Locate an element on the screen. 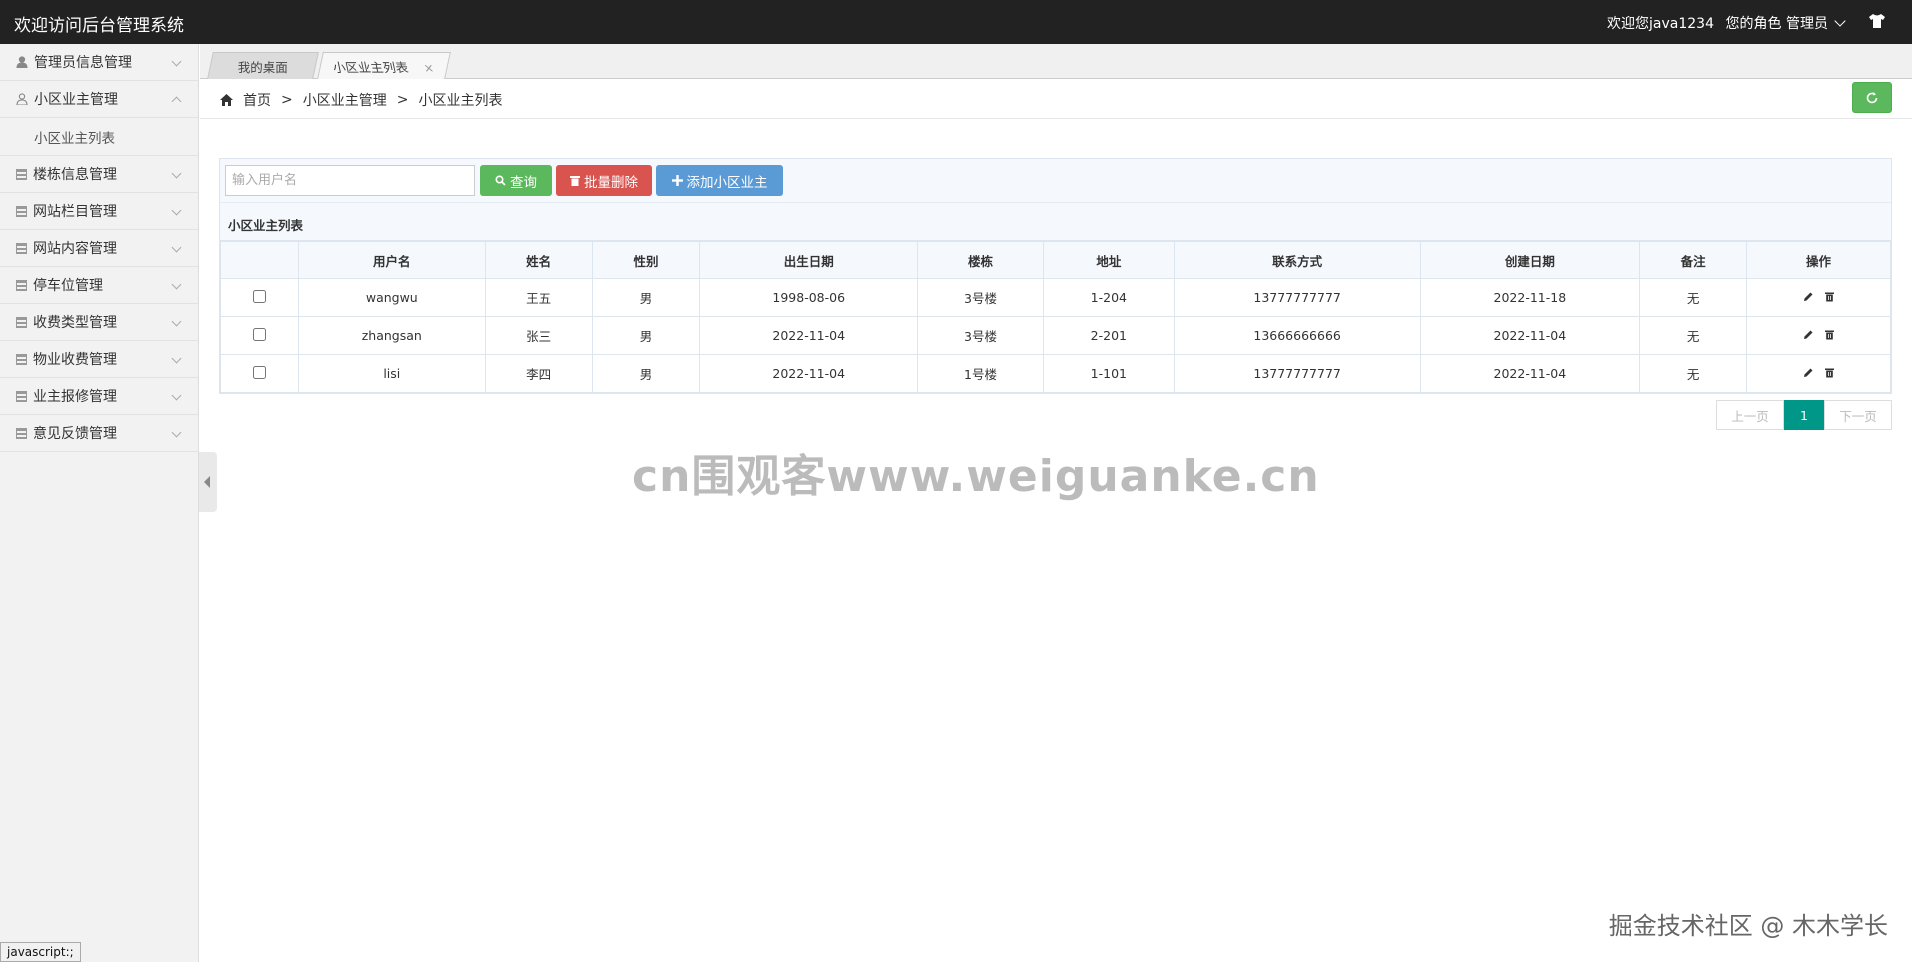  sidebar-item-label: 意见反馈管理 is located at coordinates (75, 434).